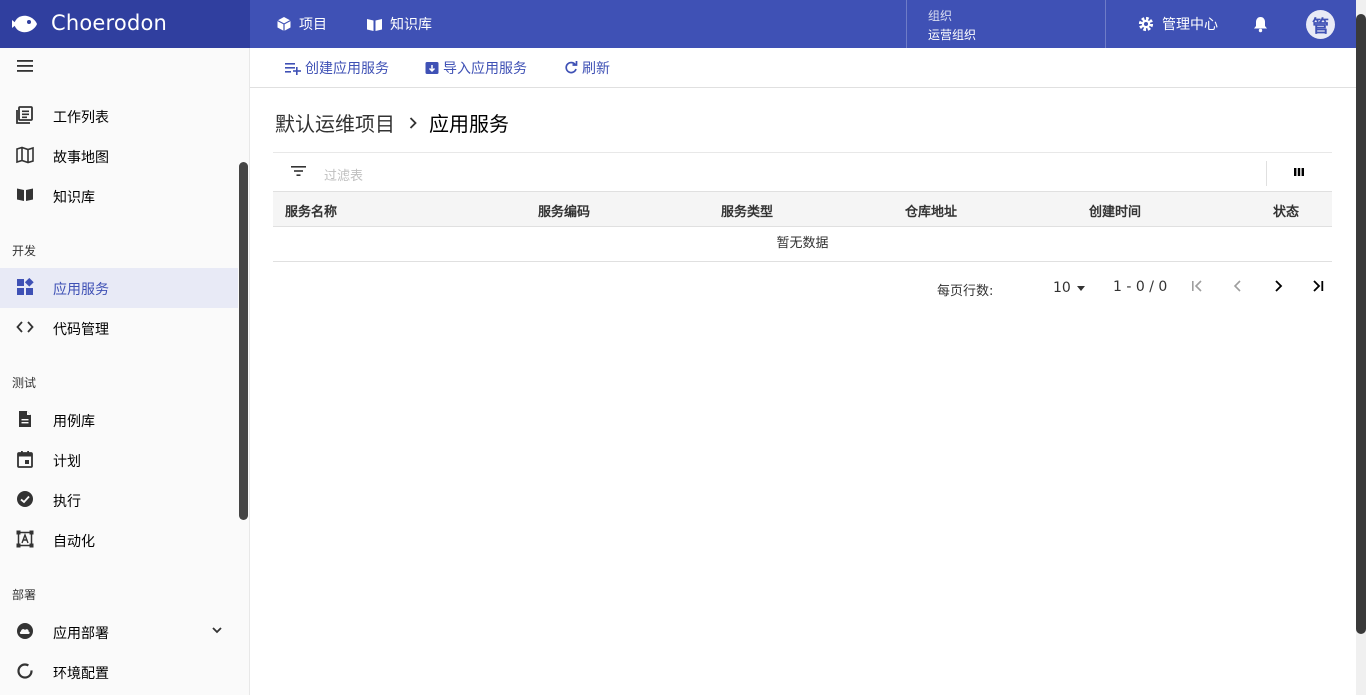  I want to click on sidebar-item-label: 知识库, so click(74, 198).